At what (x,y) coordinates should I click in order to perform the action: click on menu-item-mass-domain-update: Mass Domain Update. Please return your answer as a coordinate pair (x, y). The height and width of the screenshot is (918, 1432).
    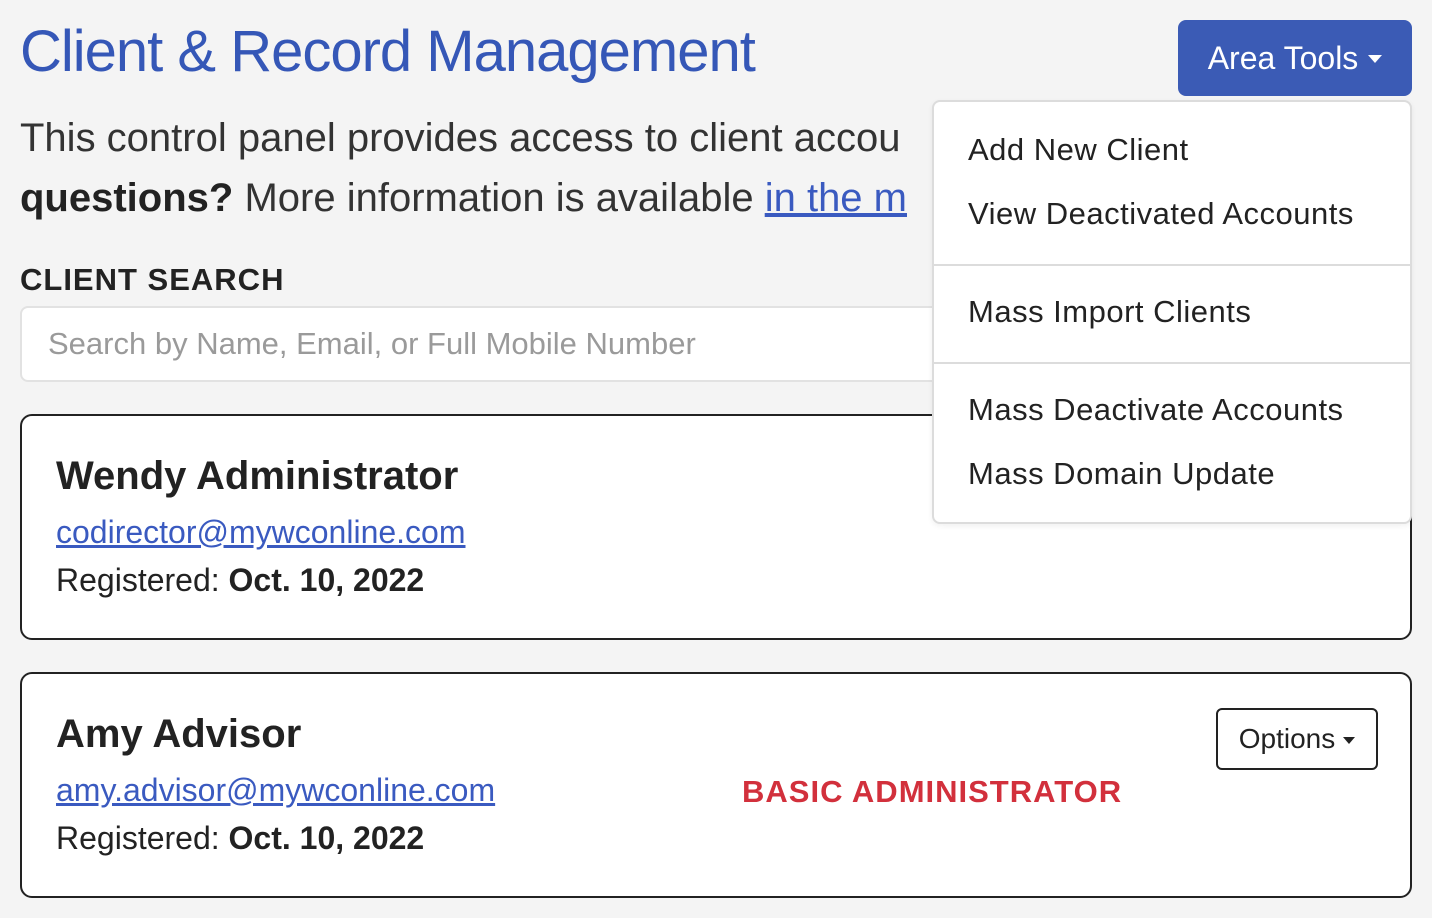
    Looking at the image, I should click on (1172, 474).